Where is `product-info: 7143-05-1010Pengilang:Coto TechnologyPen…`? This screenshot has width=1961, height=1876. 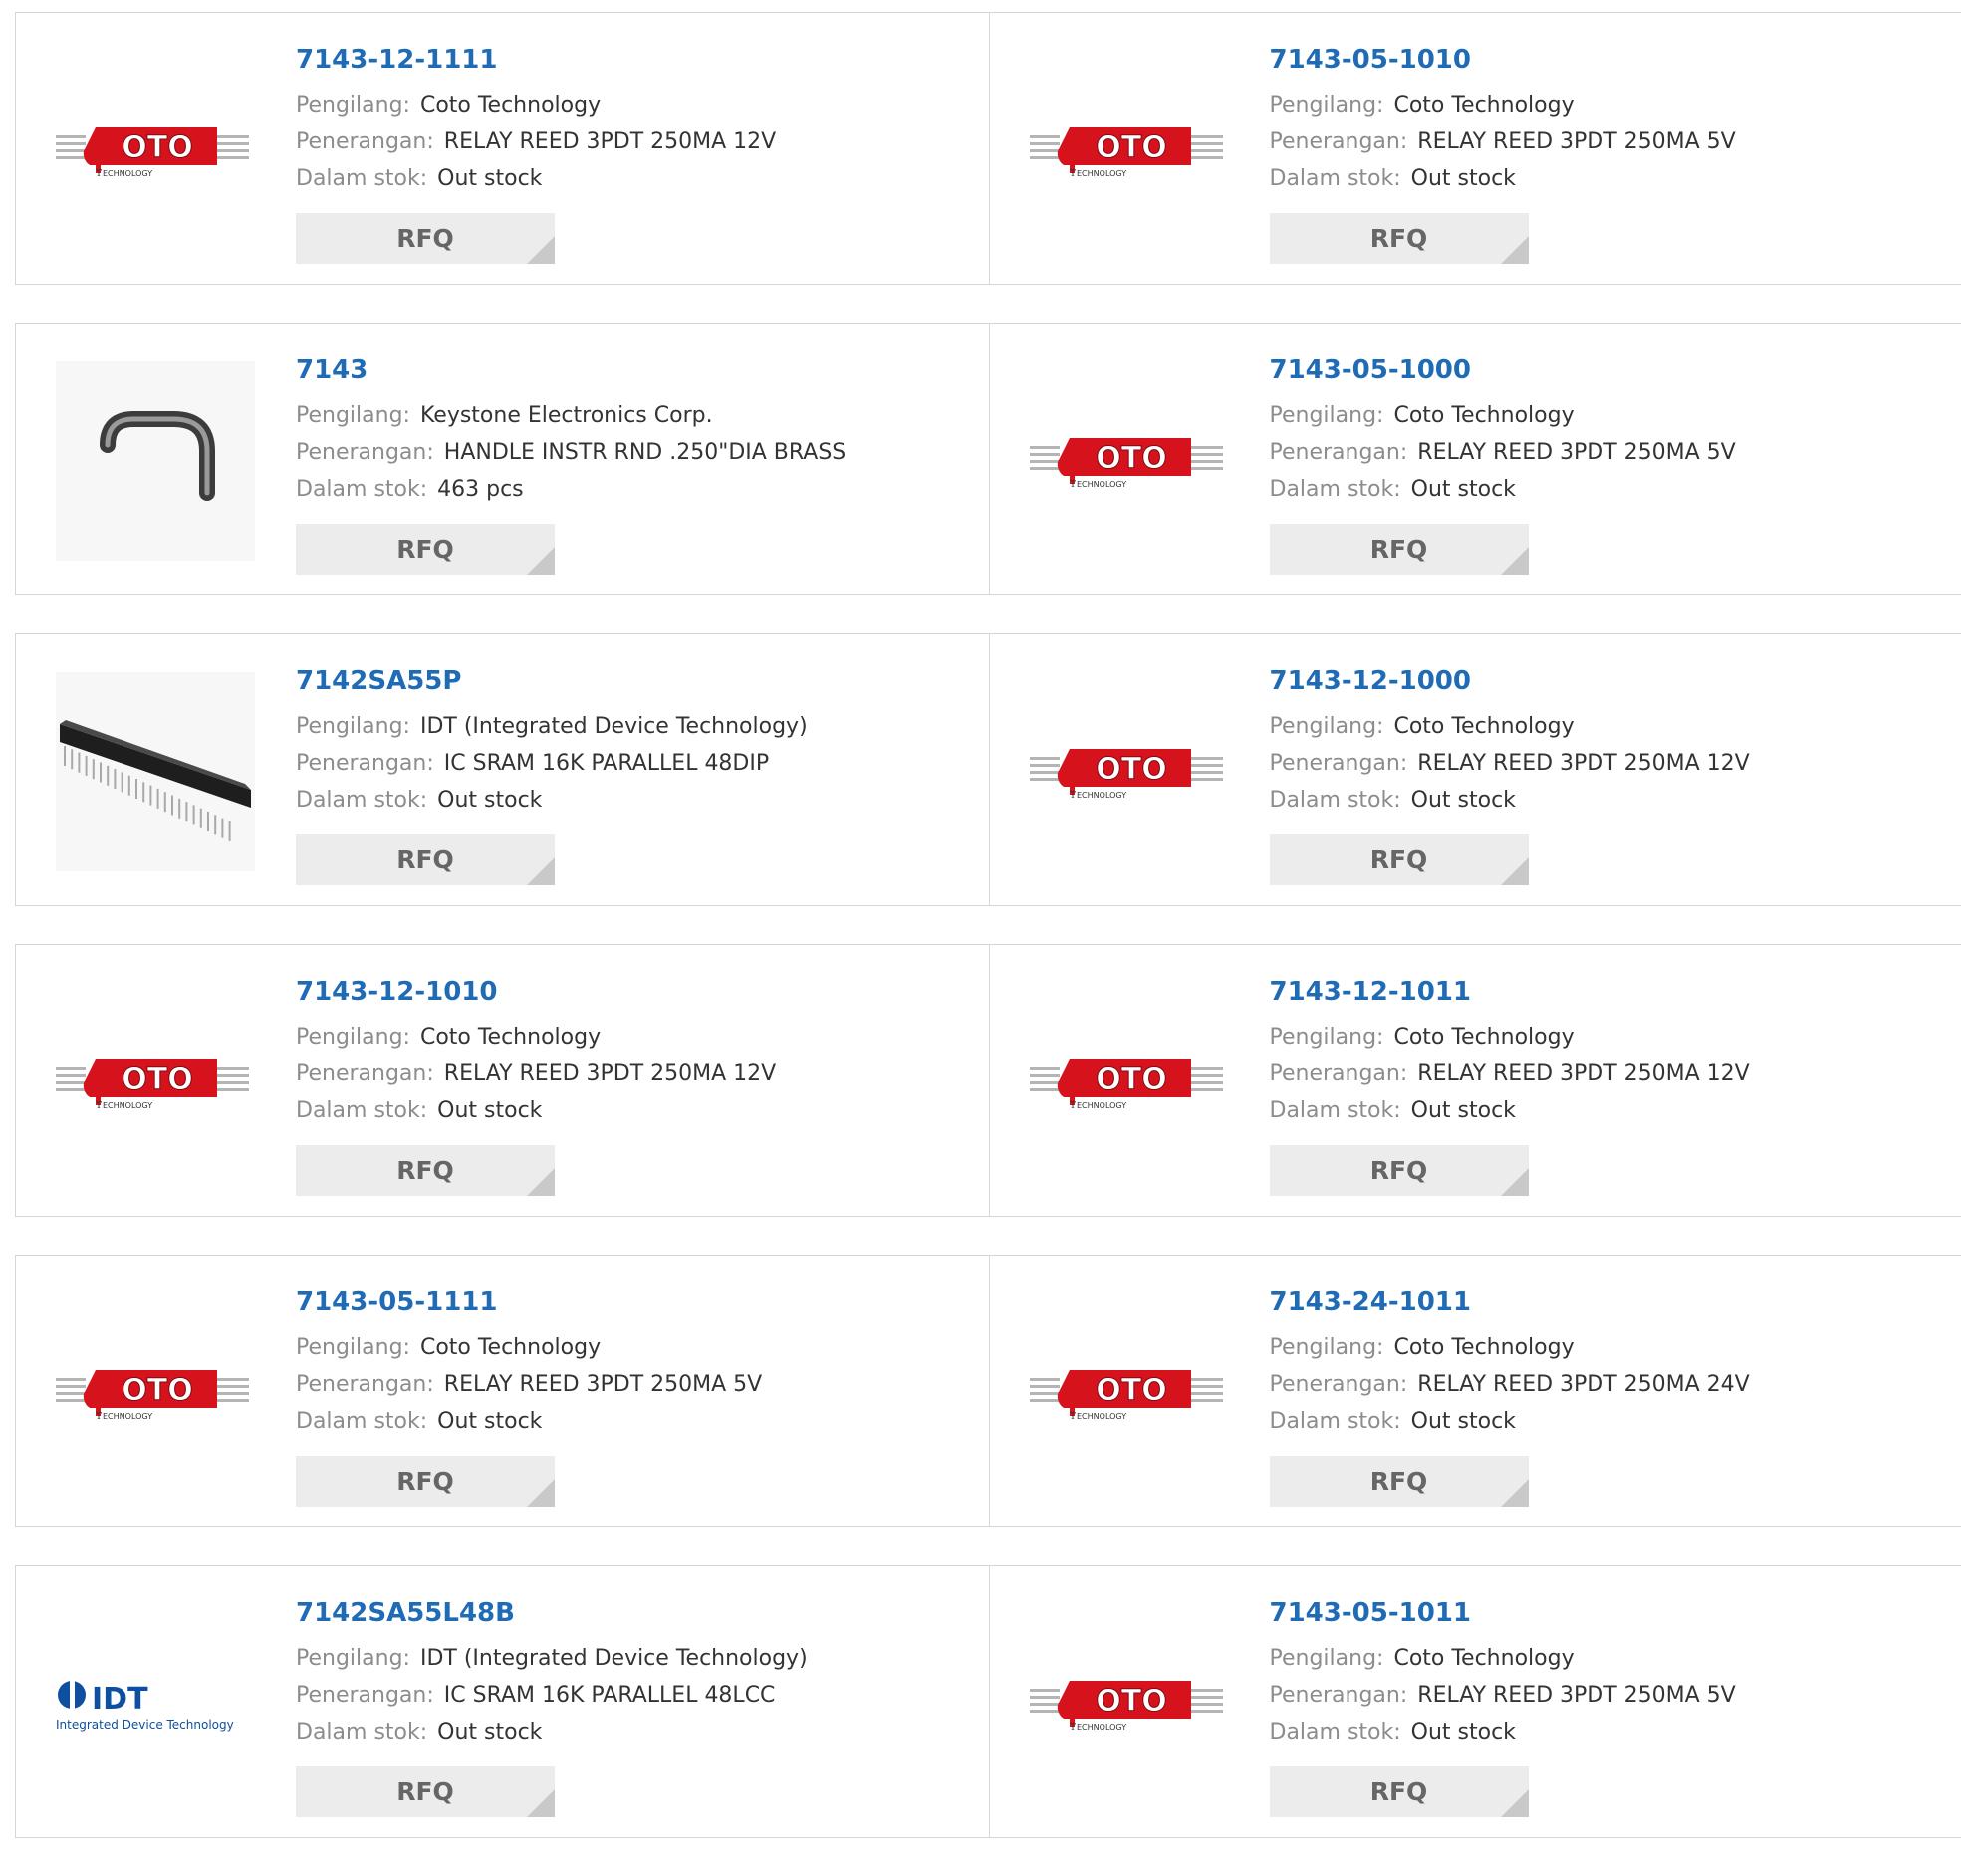 product-info: 7143-05-1010Pengilang:Coto TechnologyPen… is located at coordinates (1503, 121).